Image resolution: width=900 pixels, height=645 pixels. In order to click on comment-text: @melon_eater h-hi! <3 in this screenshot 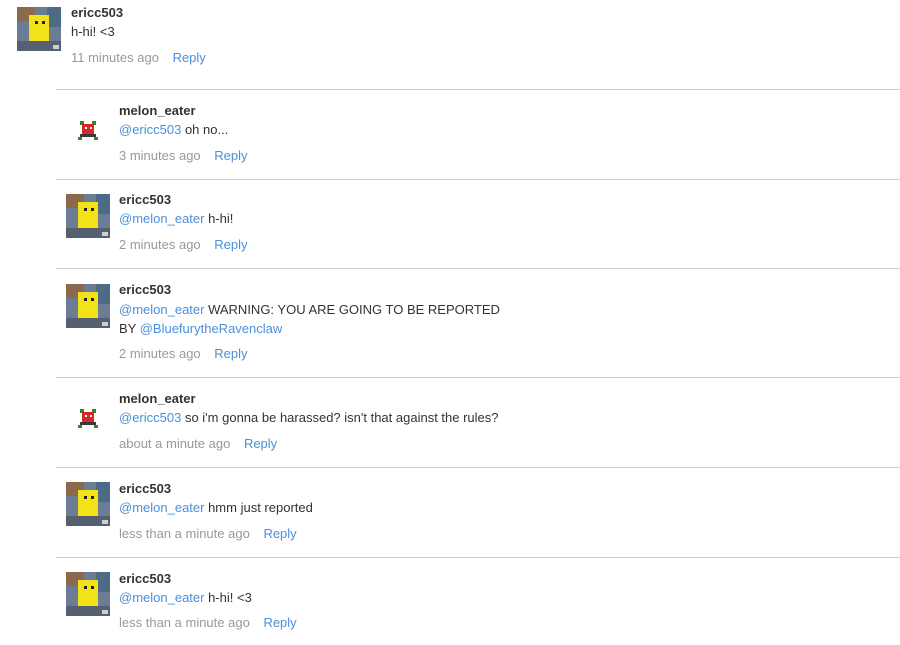, I will do `click(185, 597)`.